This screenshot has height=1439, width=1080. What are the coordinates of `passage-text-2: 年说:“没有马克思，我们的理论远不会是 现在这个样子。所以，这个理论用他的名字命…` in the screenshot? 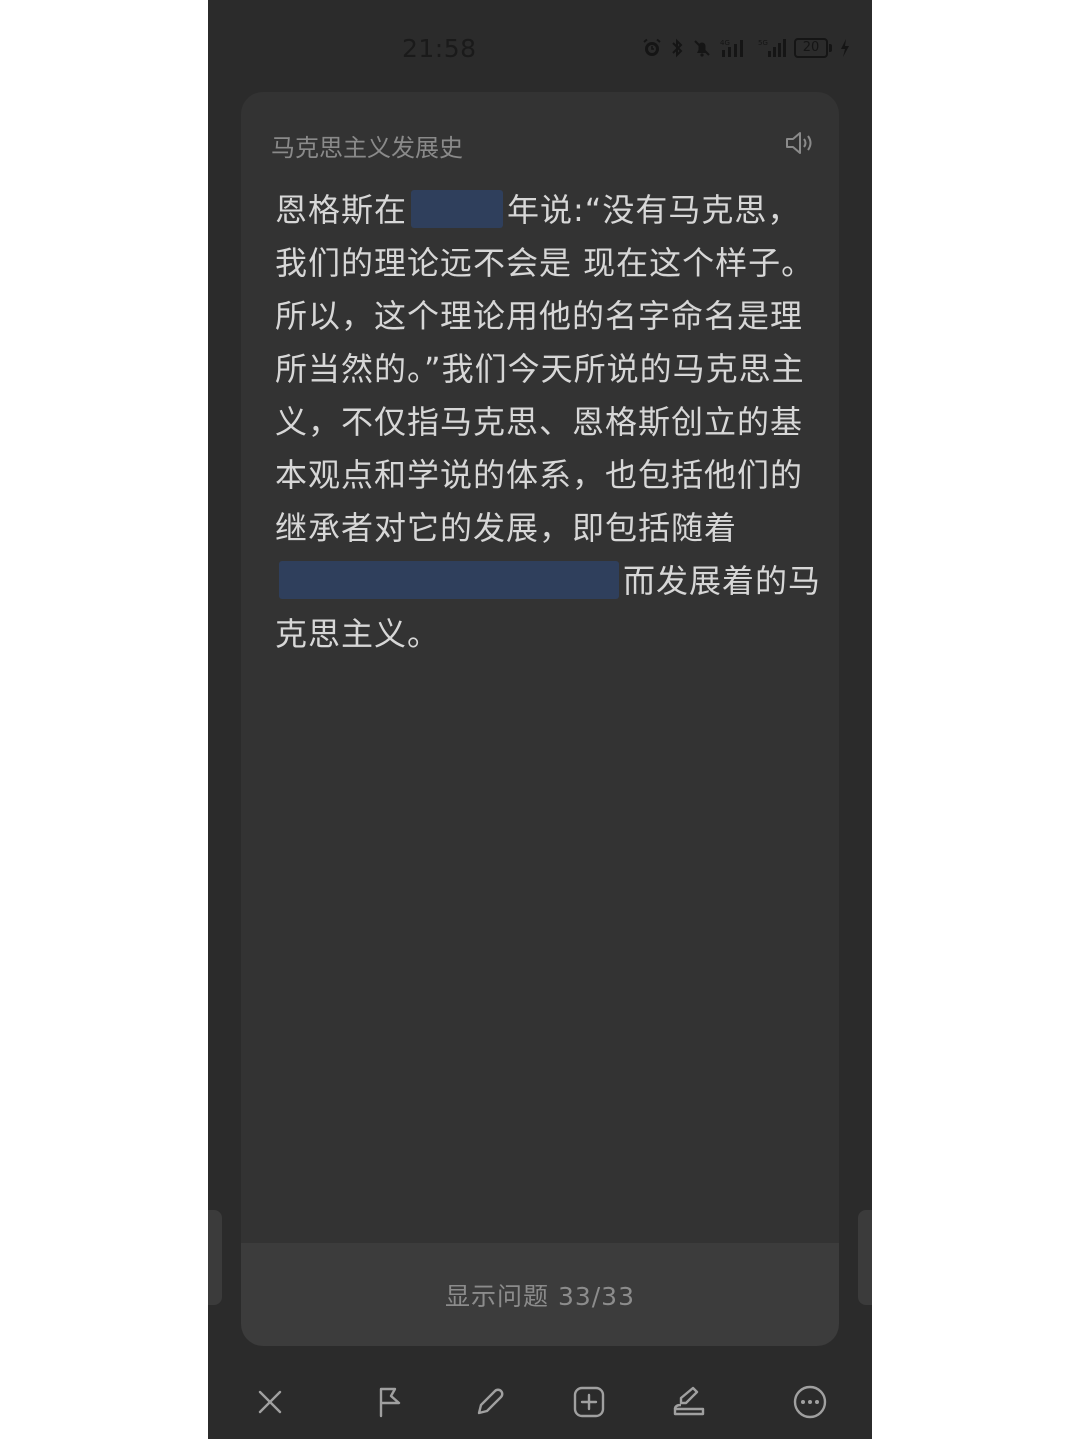 It's located at (545, 369).